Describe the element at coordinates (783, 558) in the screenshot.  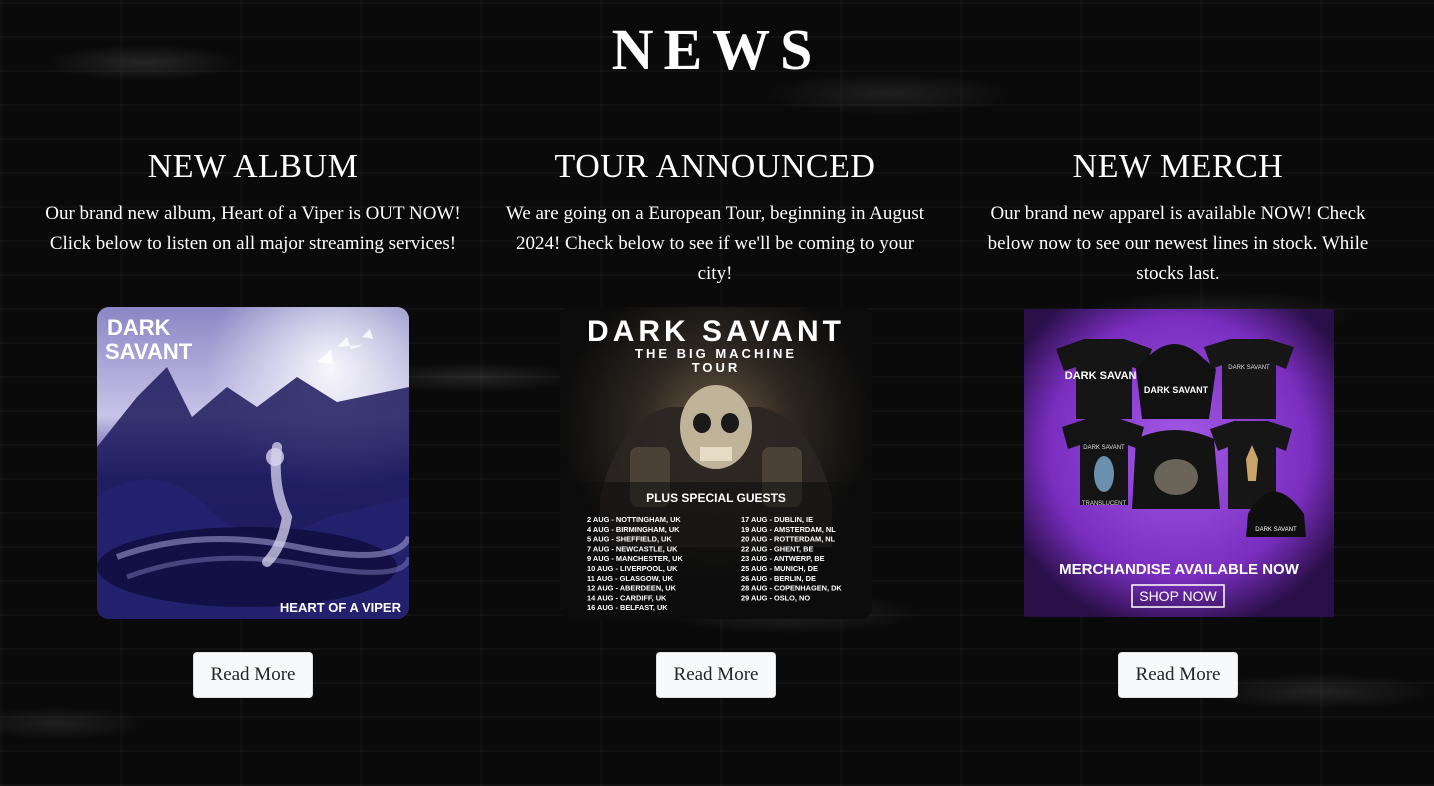
I see `tour-date: 23 AUG - ANTWERP, BE` at that location.